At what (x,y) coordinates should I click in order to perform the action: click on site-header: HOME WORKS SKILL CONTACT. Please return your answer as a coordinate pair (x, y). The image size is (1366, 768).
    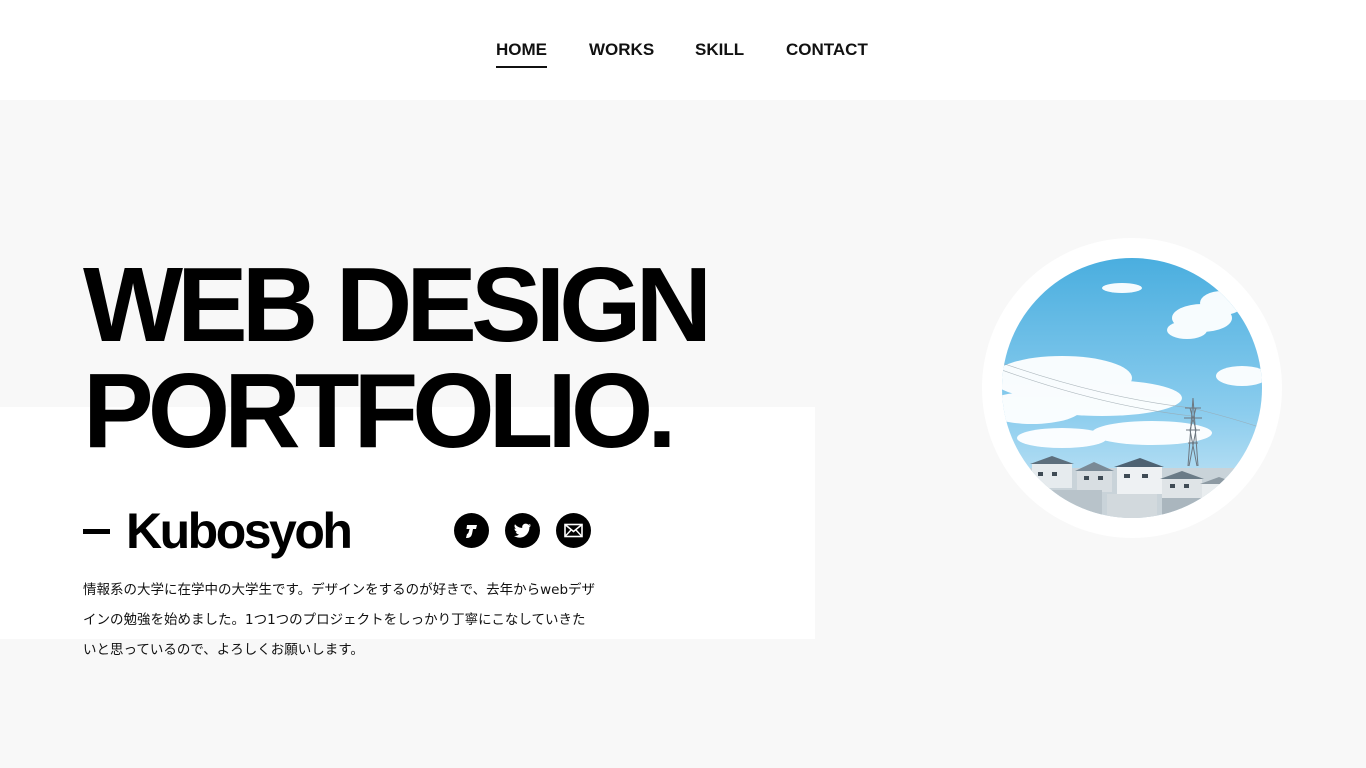
    Looking at the image, I should click on (683, 50).